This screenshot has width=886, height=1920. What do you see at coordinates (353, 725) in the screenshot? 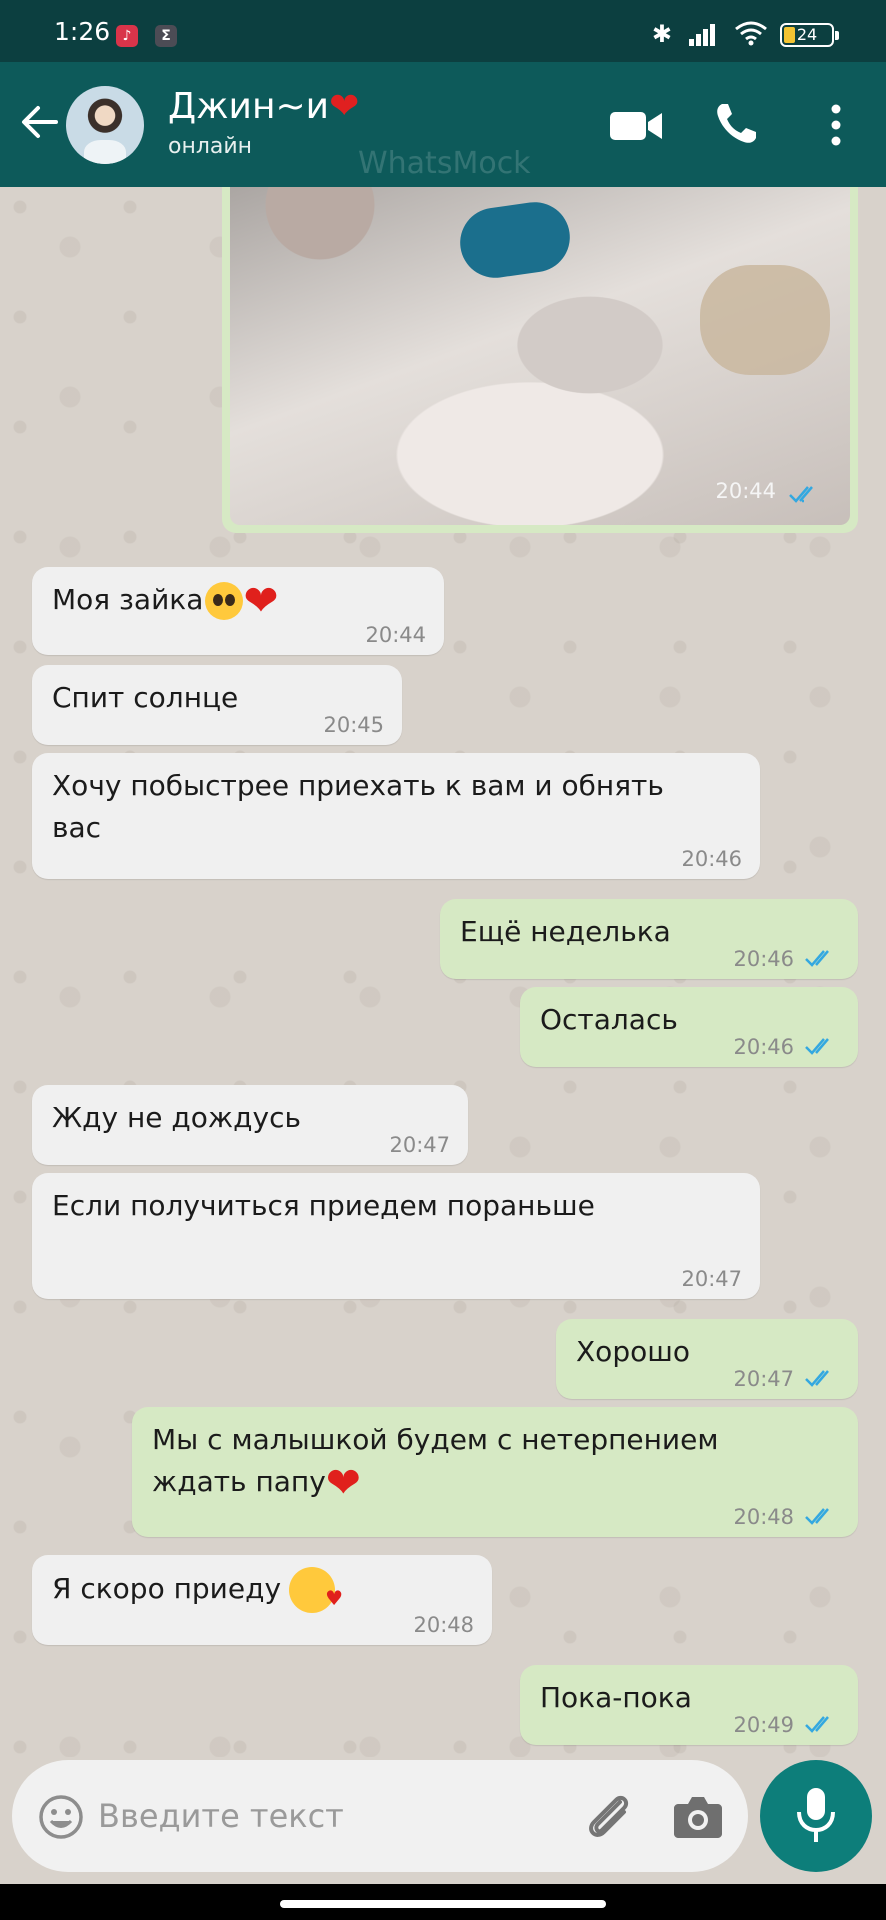
I see `message-time: 20:45` at bounding box center [353, 725].